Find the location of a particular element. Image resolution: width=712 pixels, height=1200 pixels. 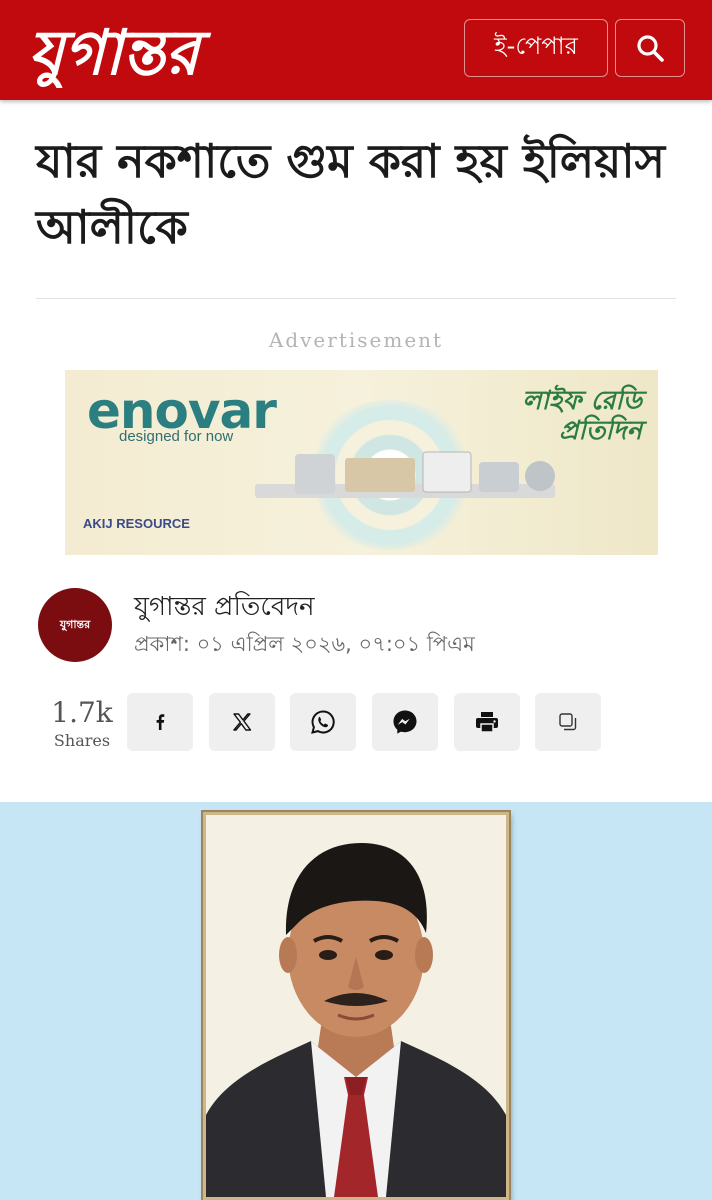

epaper-button: ই-পেপার is located at coordinates (536, 48).